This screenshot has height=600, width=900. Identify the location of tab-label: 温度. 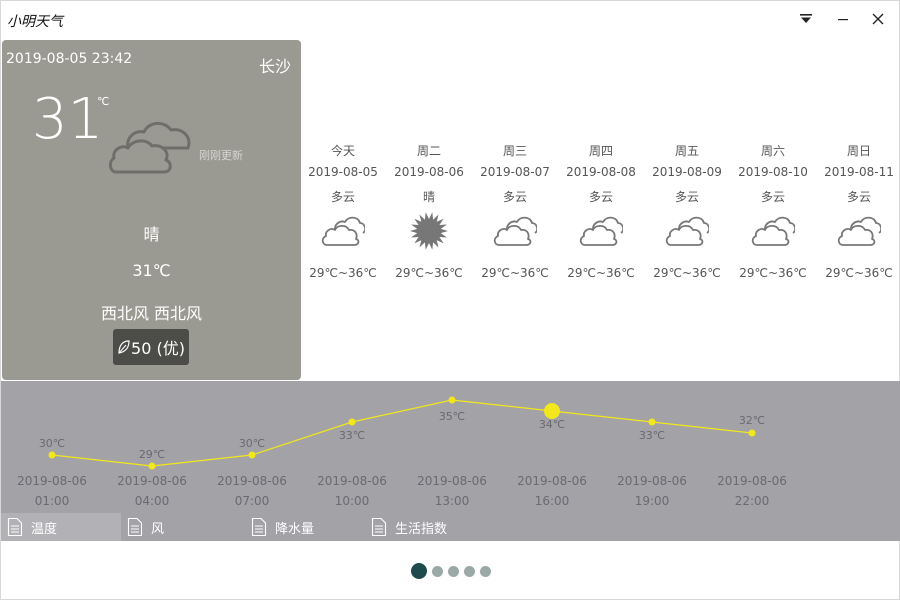
(44, 529).